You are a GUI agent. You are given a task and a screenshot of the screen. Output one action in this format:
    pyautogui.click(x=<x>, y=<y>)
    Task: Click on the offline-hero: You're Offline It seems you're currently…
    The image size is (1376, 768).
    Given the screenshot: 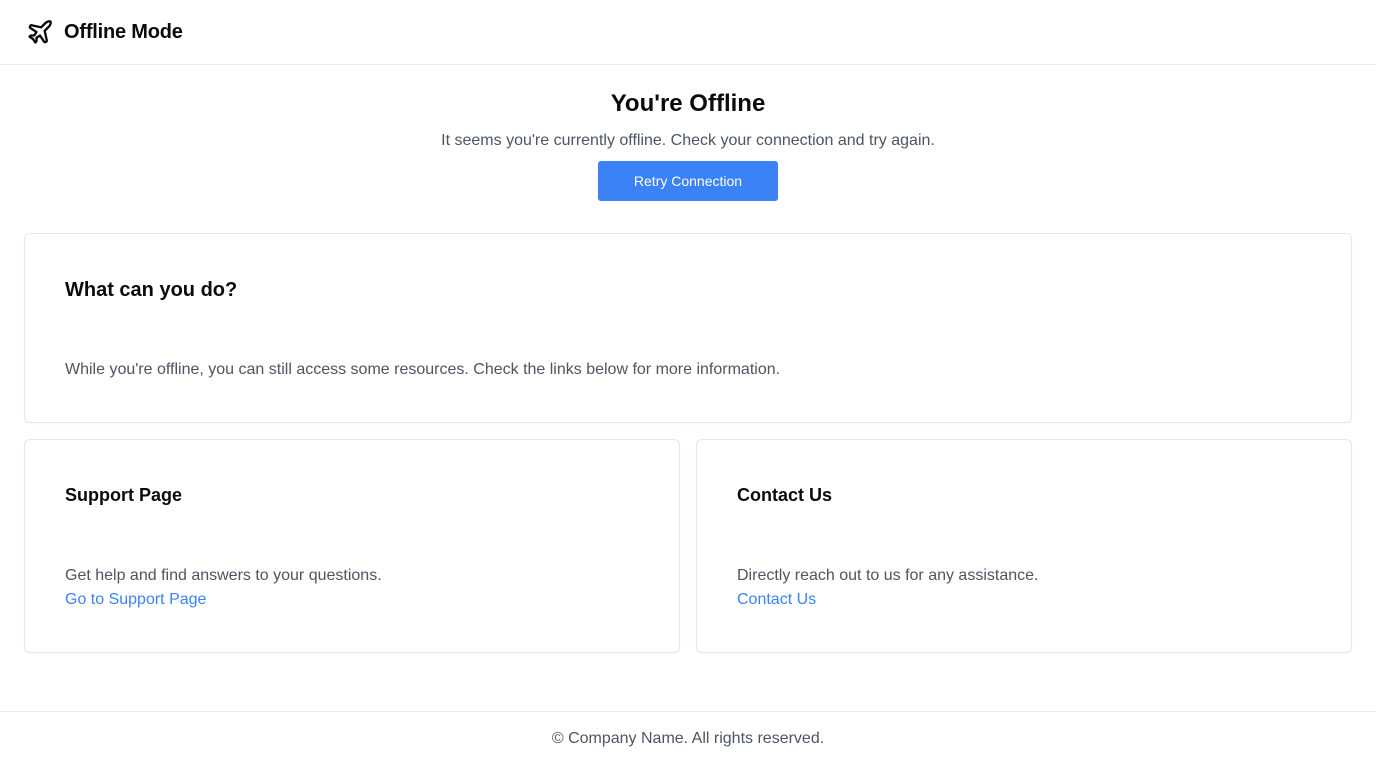 What is the action you would take?
    pyautogui.click(x=688, y=120)
    